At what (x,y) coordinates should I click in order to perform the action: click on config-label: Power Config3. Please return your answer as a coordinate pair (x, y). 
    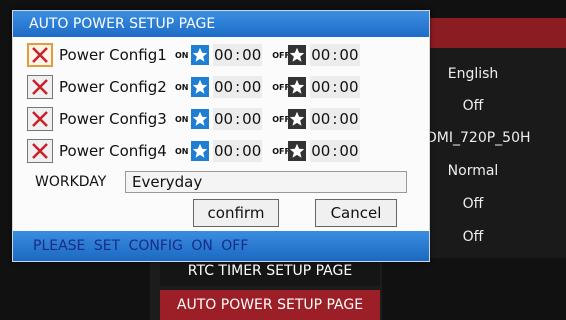
    Looking at the image, I should click on (113, 119).